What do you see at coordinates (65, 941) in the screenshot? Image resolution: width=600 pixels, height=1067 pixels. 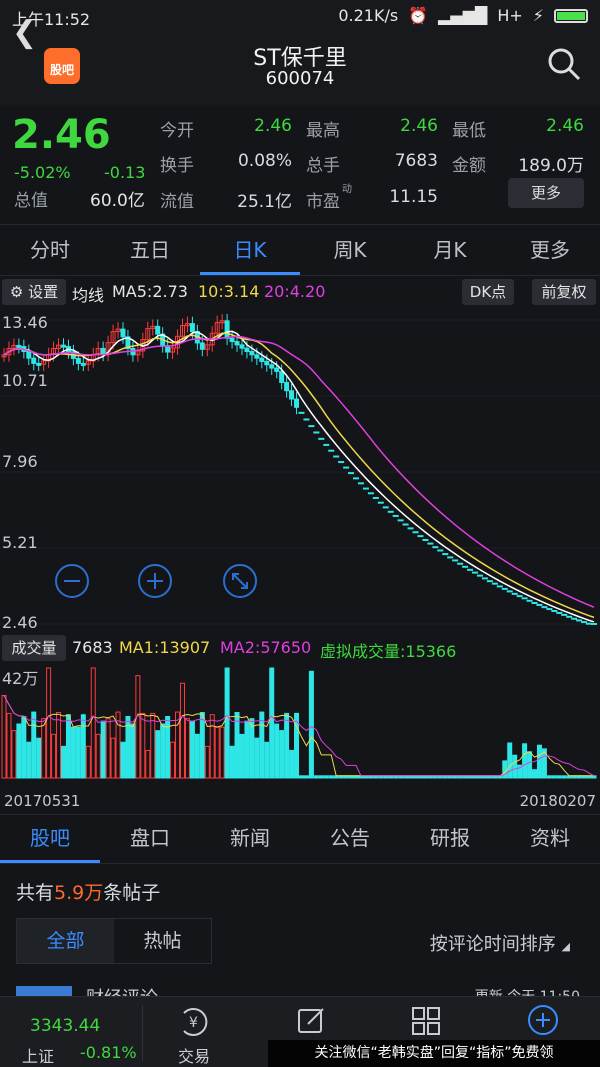 I see `filter-all: 全部` at bounding box center [65, 941].